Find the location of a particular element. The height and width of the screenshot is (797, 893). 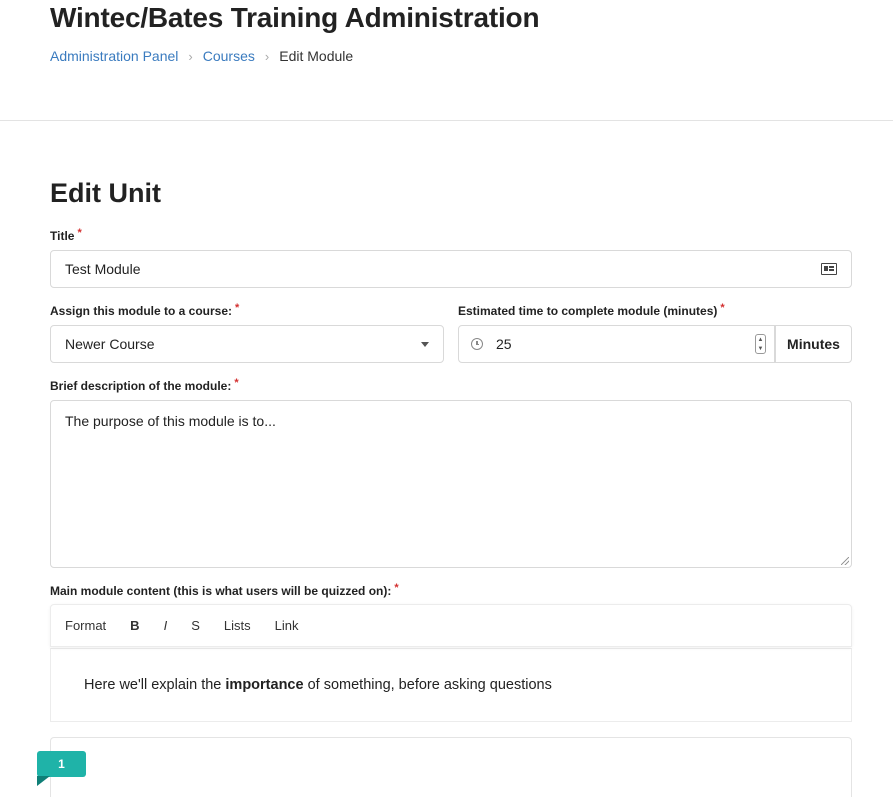

breadcrumb-current: Edit Module is located at coordinates (316, 56).